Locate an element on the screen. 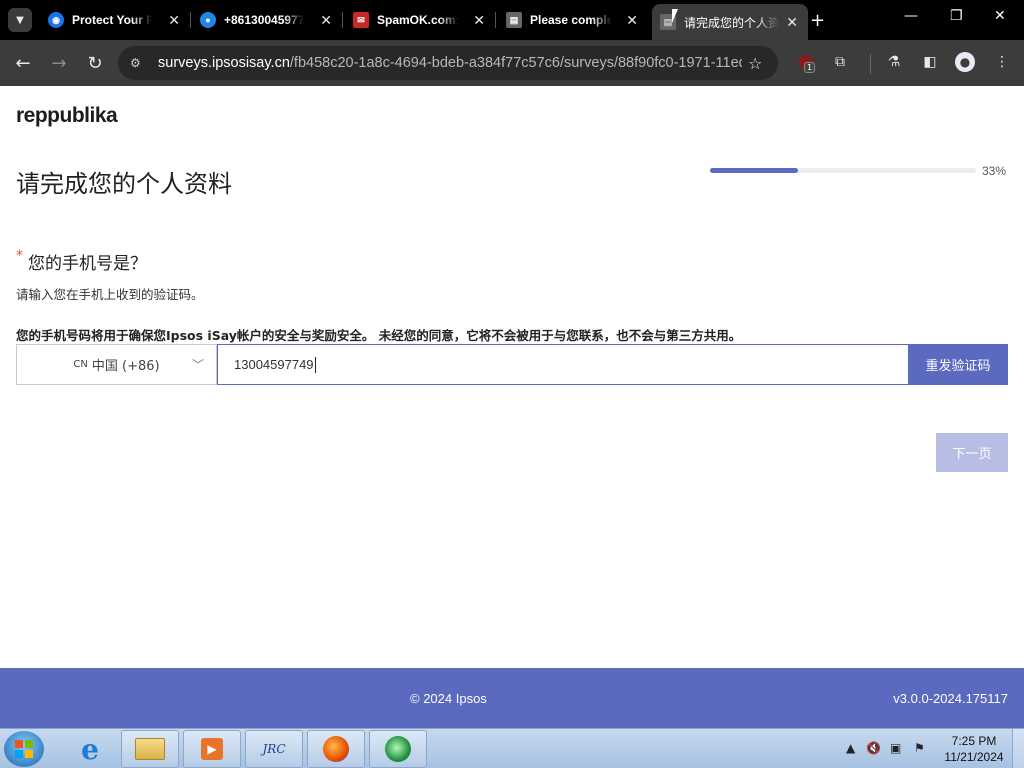 Image resolution: width=1024 pixels, height=768 pixels. document-favicon-icon: ▤ is located at coordinates (514, 20).